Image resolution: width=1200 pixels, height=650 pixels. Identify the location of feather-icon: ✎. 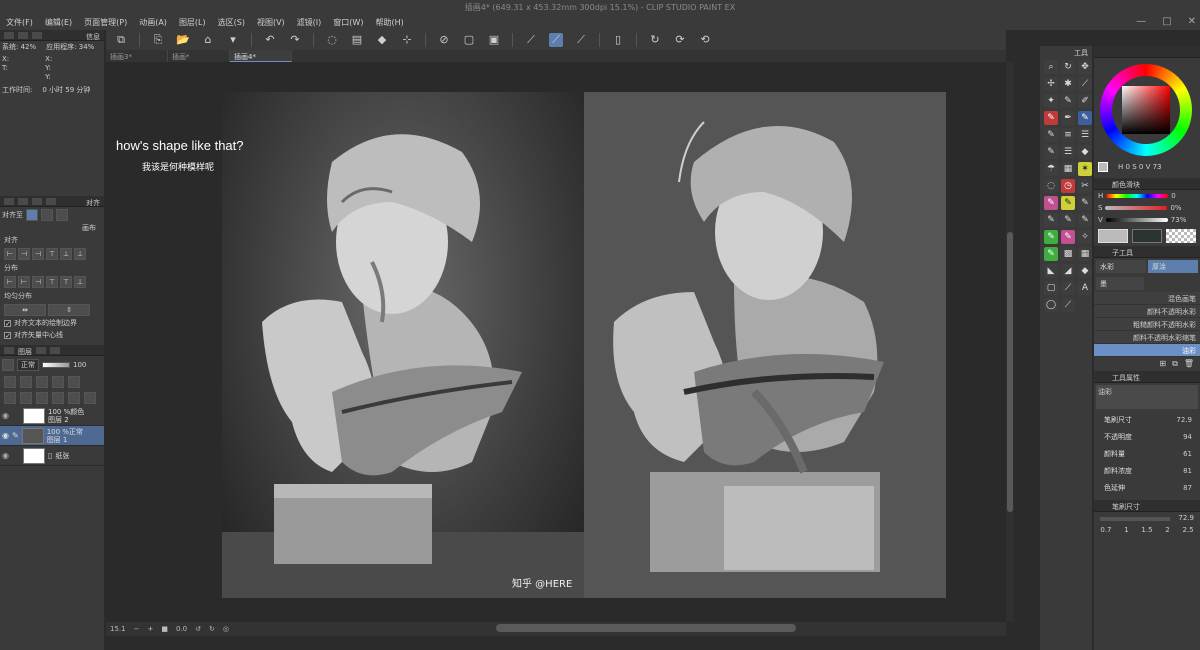
(1085, 203).